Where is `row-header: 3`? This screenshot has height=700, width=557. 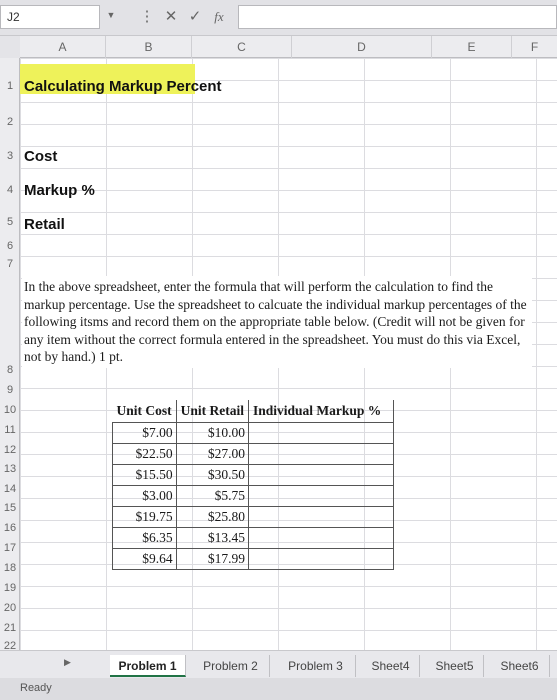 row-header: 3 is located at coordinates (10, 156).